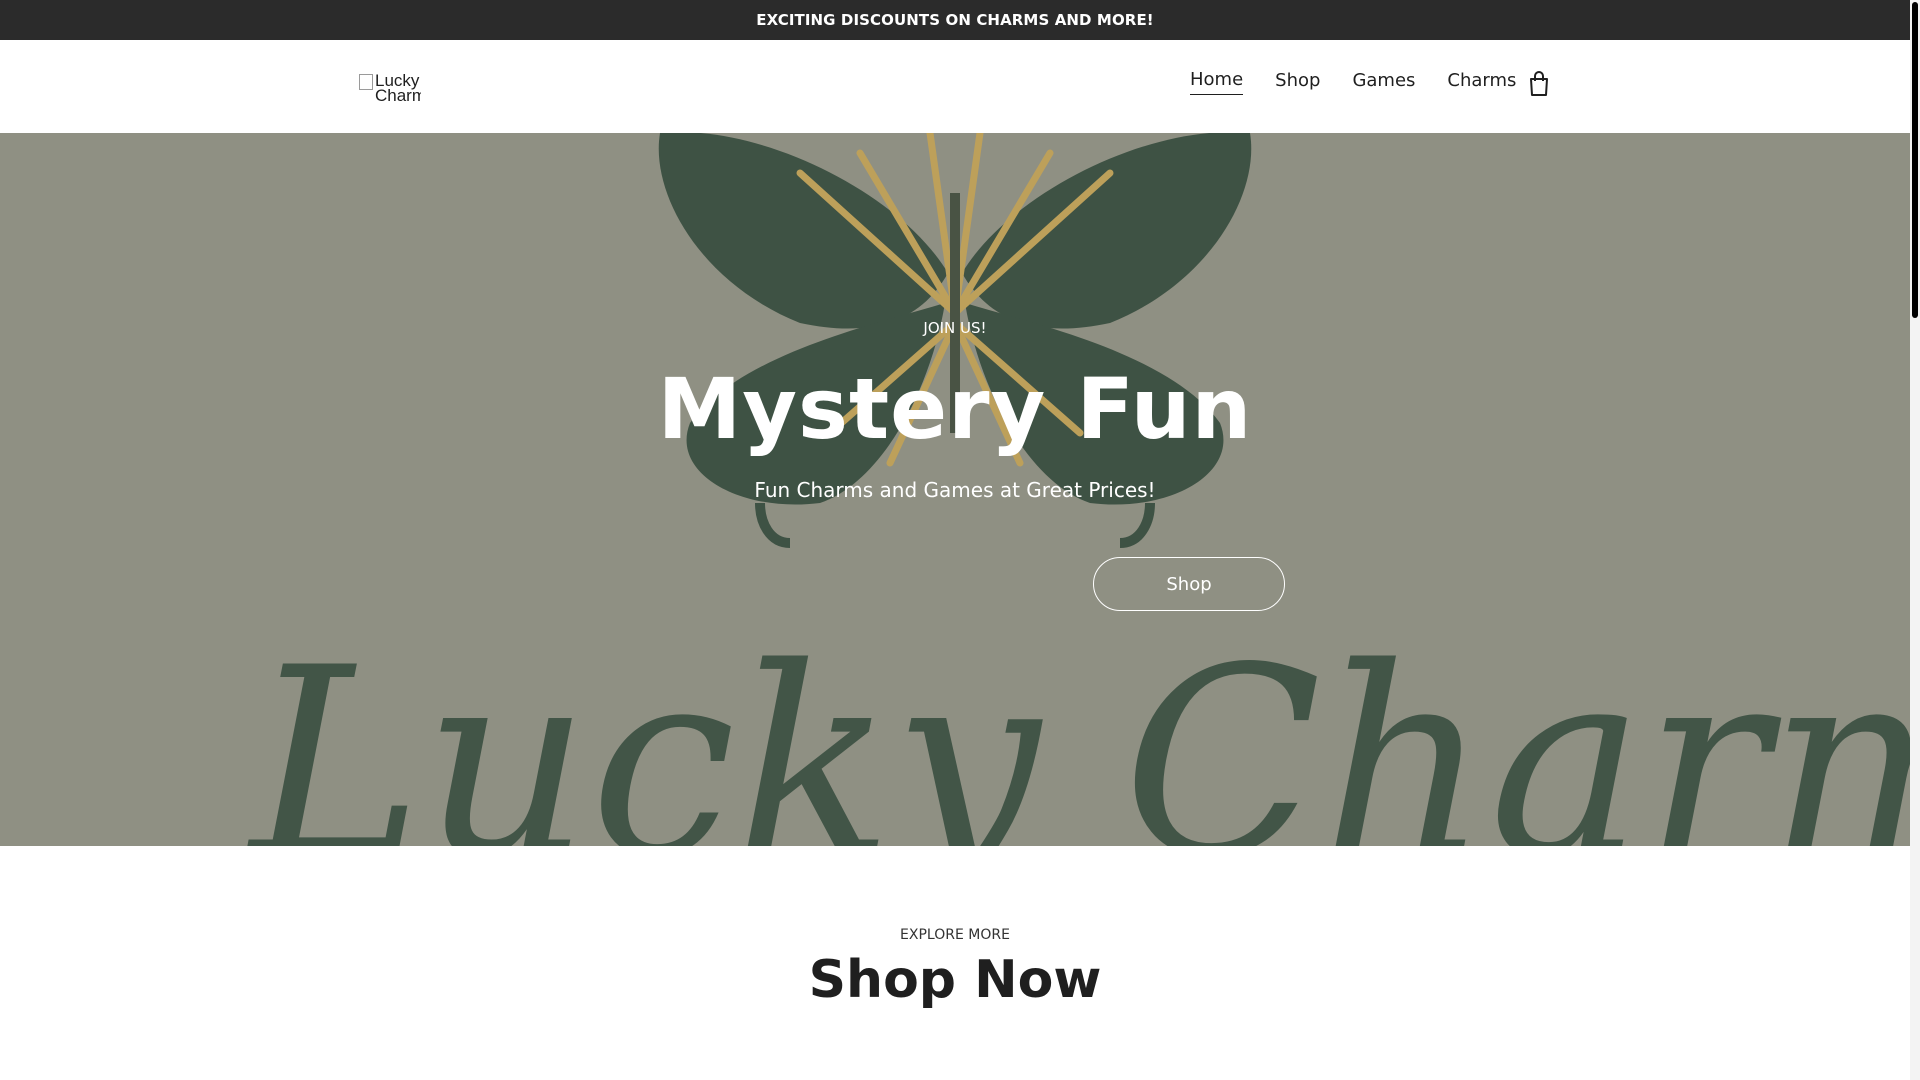  I want to click on nav-charms: Charms, so click(1481, 82).